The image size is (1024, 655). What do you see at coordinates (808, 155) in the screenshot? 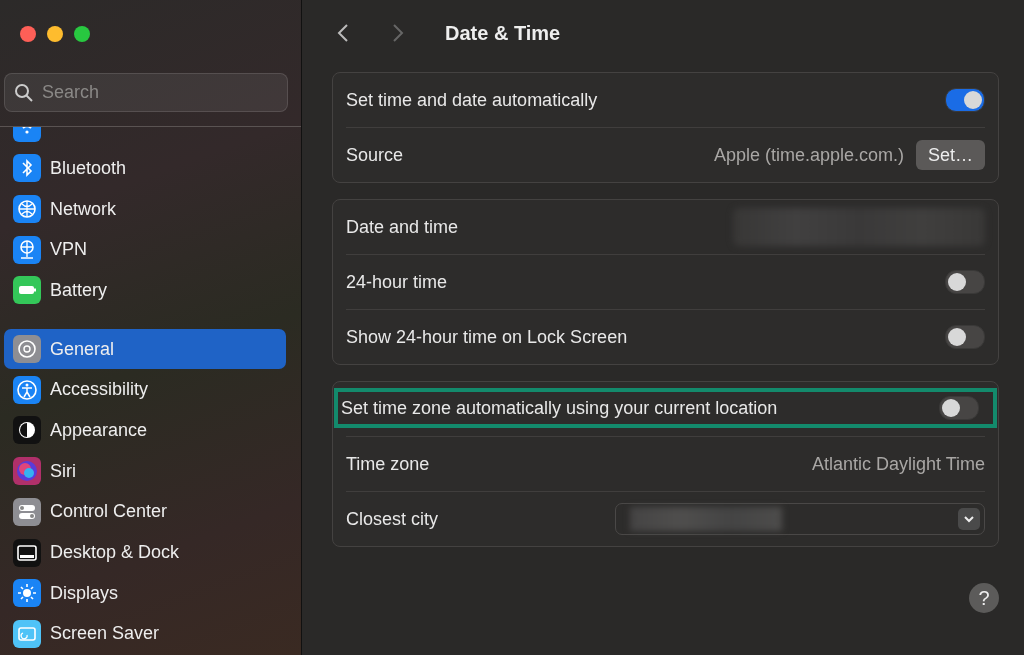
I see `source-value: Apple (time.apple.com.)` at bounding box center [808, 155].